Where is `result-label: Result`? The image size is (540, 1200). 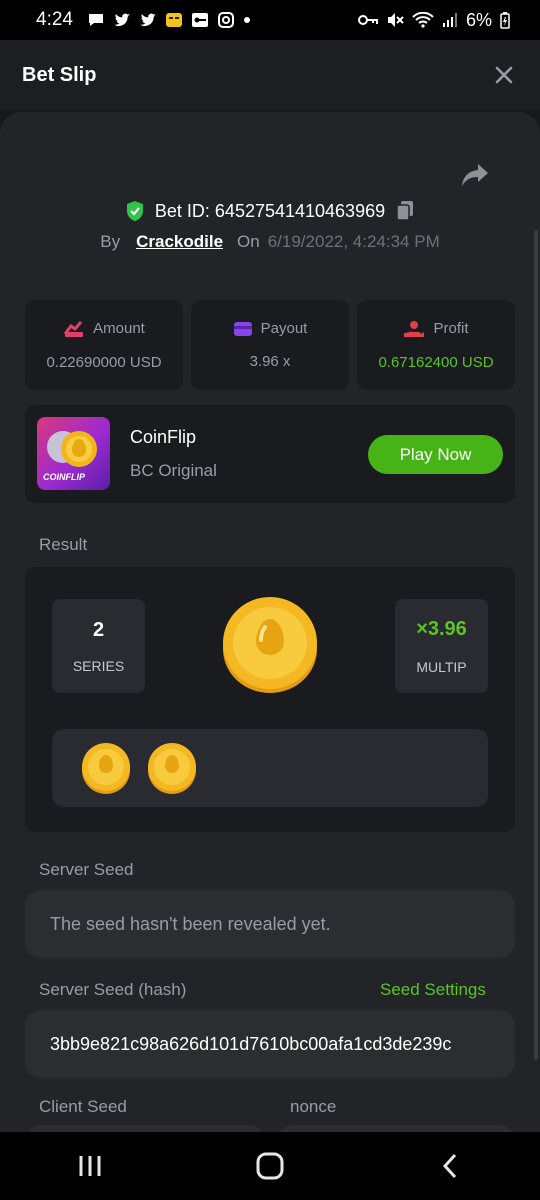 result-label: Result is located at coordinates (63, 544).